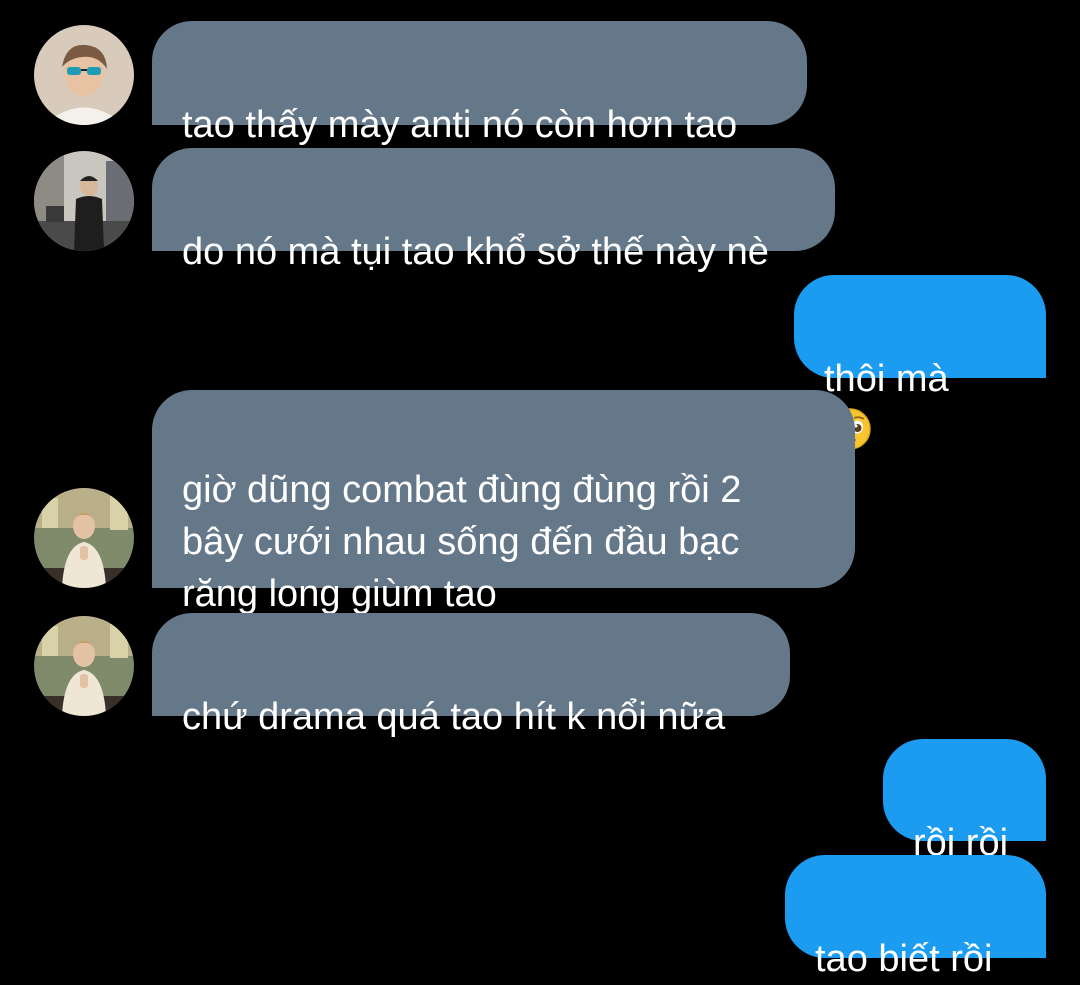 The height and width of the screenshot is (985, 1080). What do you see at coordinates (475, 252) in the screenshot?
I see `message-text: do nó mà tụi tao khổ sở thế này nè` at bounding box center [475, 252].